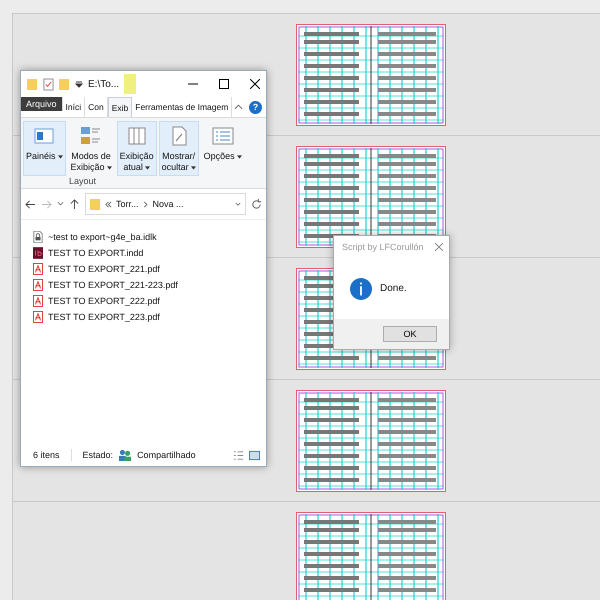 This screenshot has height=600, width=600. Describe the element at coordinates (38, 237) in the screenshot. I see `lock-file-icon` at that location.